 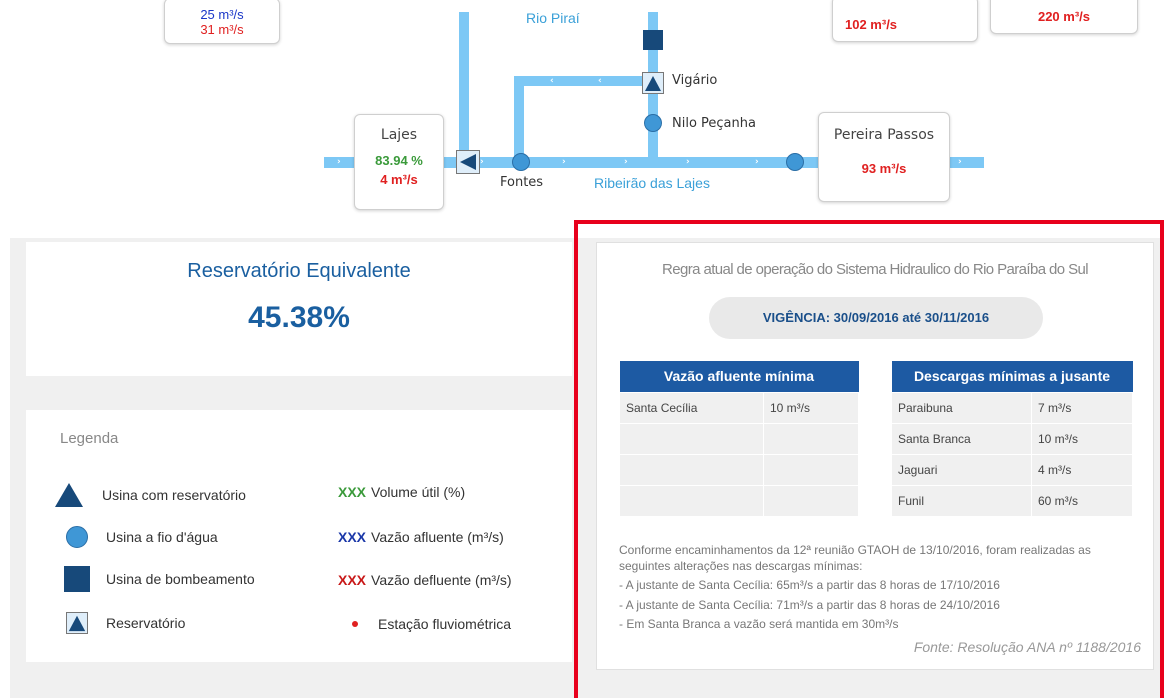 What do you see at coordinates (653, 40) in the screenshot?
I see `pumping-station-icon` at bounding box center [653, 40].